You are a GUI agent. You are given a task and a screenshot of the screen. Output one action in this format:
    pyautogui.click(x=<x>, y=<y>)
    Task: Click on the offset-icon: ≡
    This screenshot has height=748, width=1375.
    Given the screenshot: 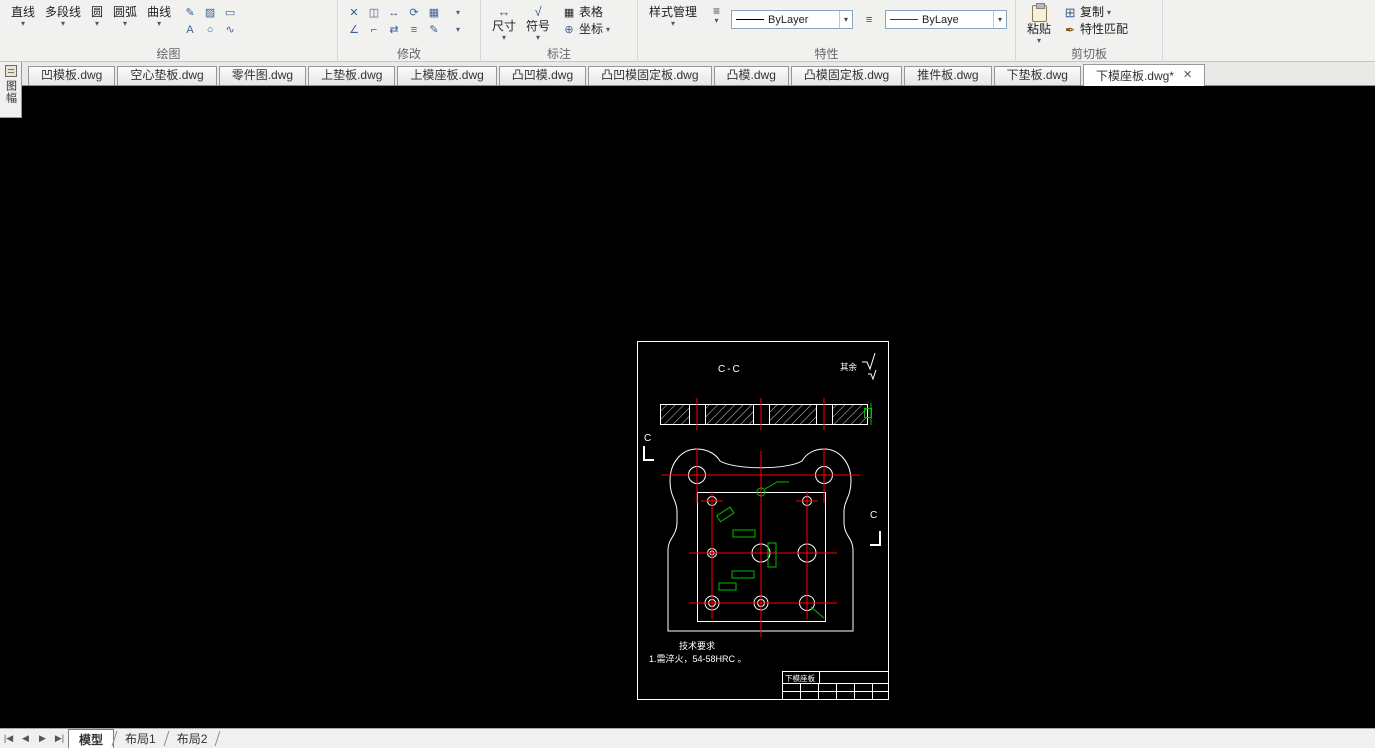 What is the action you would take?
    pyautogui.click(x=414, y=29)
    